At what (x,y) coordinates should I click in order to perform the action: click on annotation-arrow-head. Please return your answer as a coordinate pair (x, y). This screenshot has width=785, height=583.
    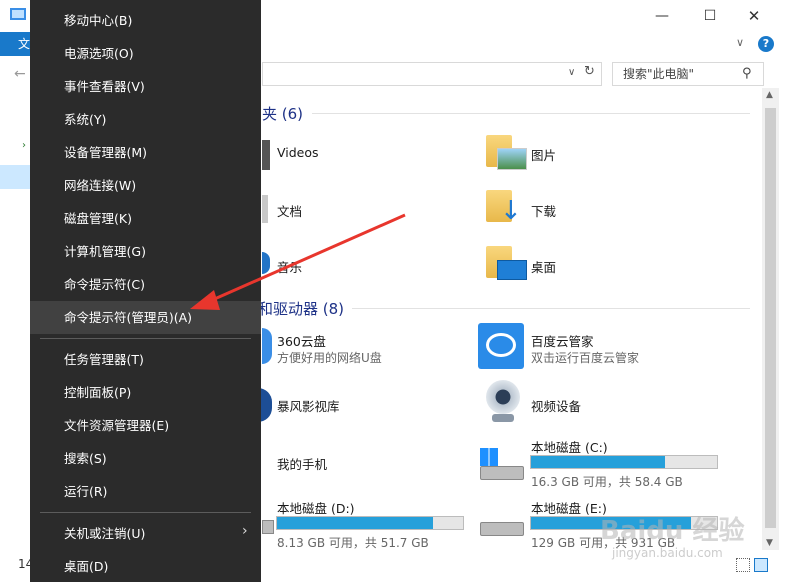
    Looking at the image, I should click on (205, 300).